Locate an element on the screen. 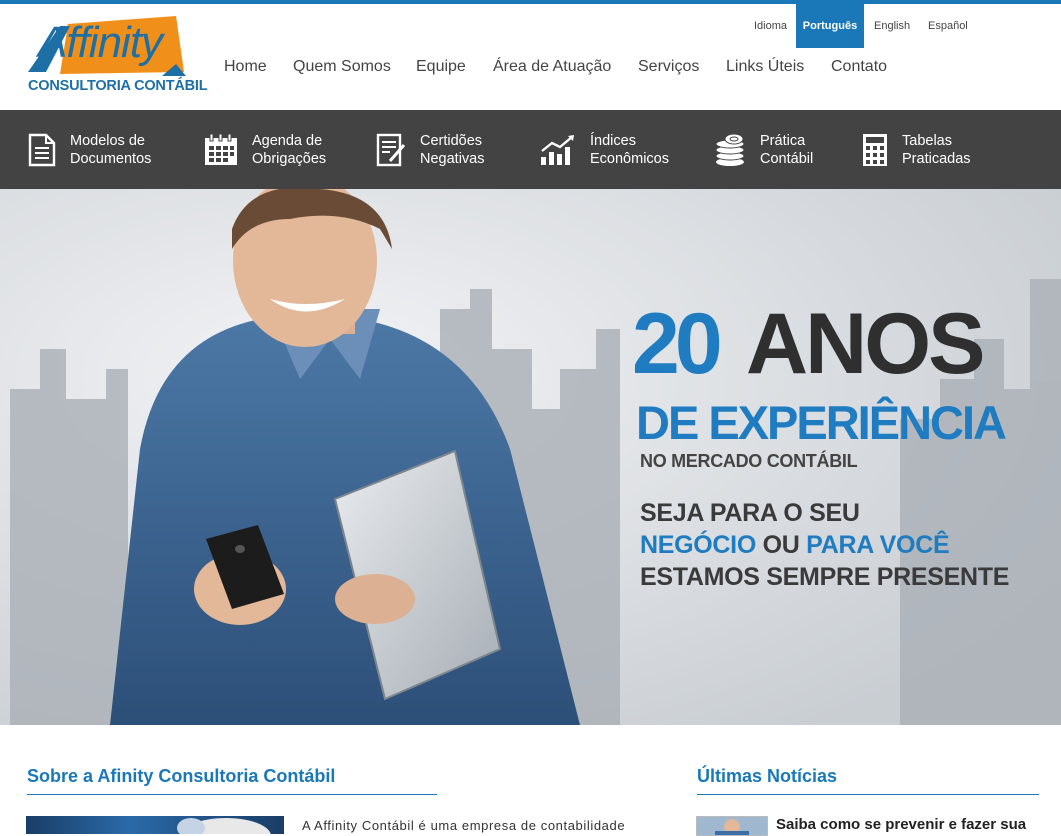 The height and width of the screenshot is (836, 1061). news-divider is located at coordinates (868, 794).